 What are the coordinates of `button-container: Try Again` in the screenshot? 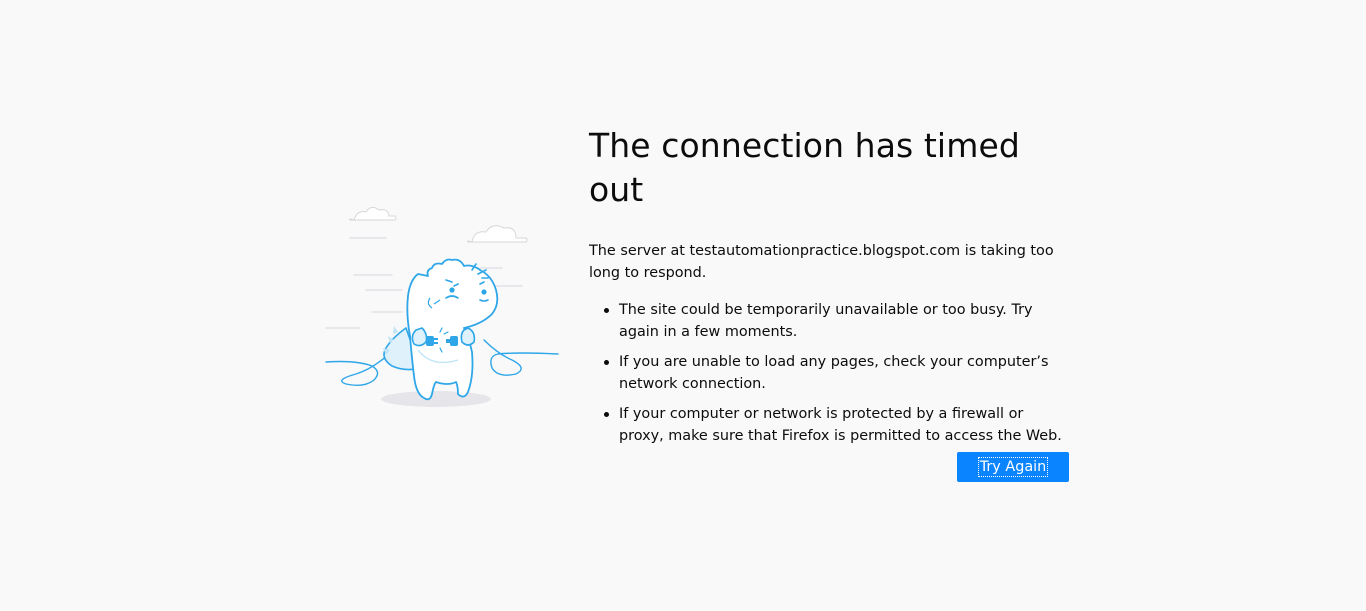 It's located at (1013, 467).